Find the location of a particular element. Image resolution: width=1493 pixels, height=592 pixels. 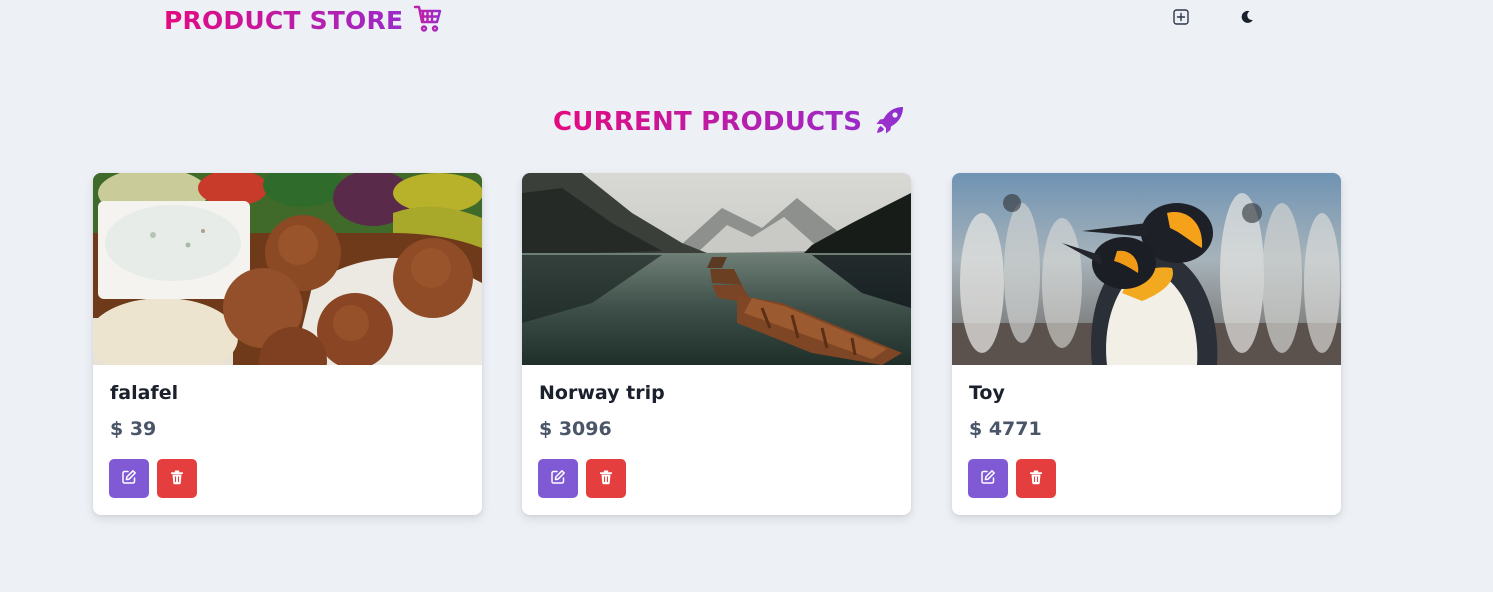

penguins-photo is located at coordinates (1146, 269).